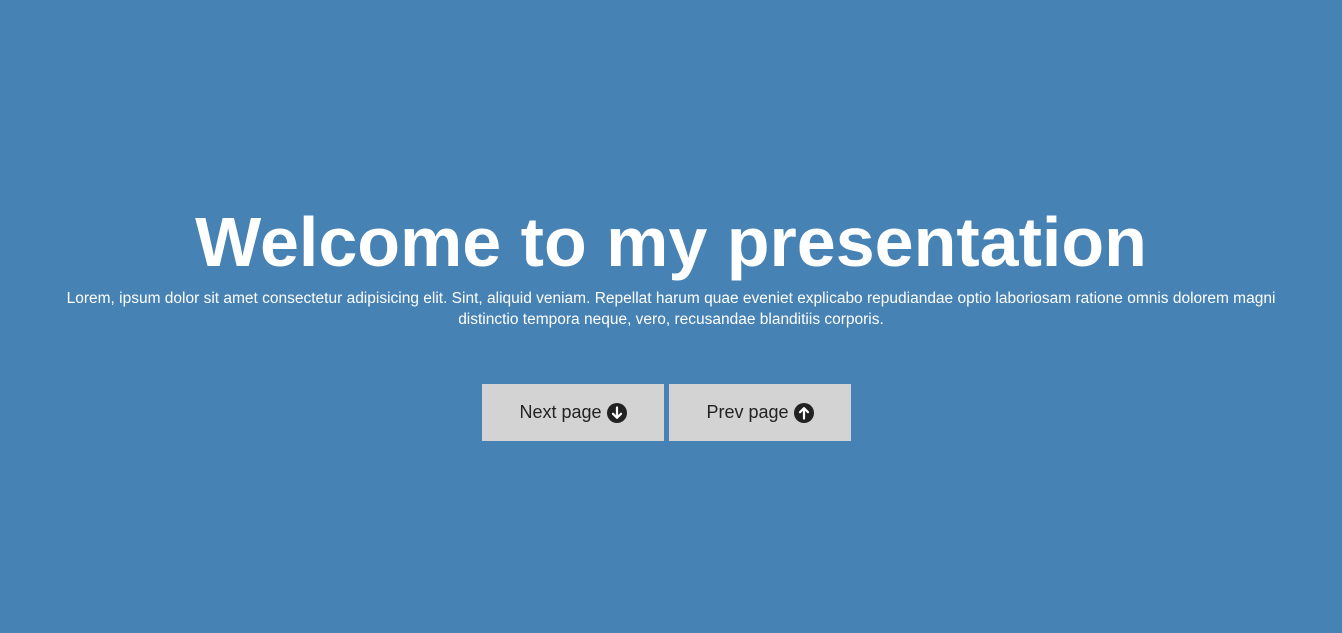  What do you see at coordinates (803, 412) in the screenshot?
I see `arrow-up-circle-icon` at bounding box center [803, 412].